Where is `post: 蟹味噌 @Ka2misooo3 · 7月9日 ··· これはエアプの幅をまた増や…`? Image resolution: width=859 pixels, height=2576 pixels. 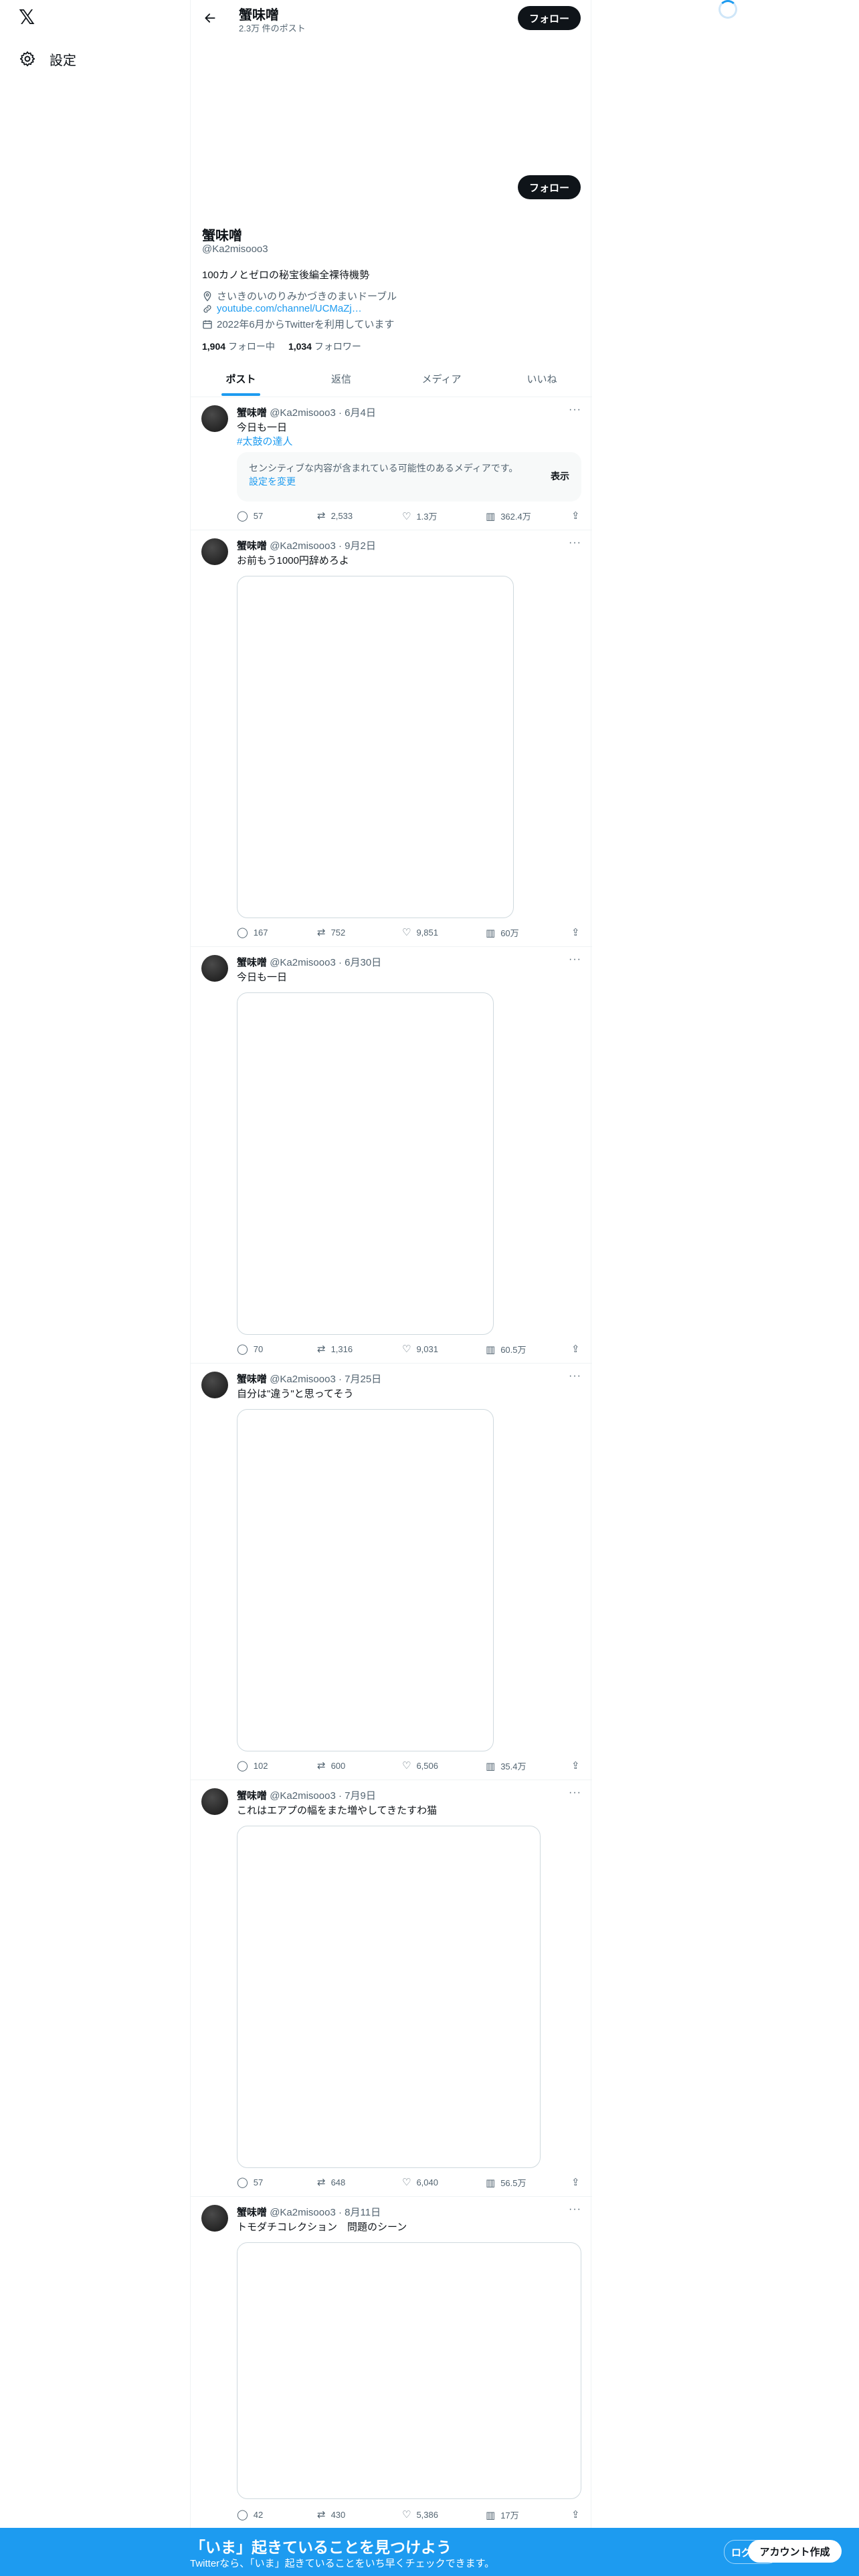
post: 蟹味噌 @Ka2misooo3 · 7月9日 ··· これはエアプの幅をまた増や… is located at coordinates (391, 1989).